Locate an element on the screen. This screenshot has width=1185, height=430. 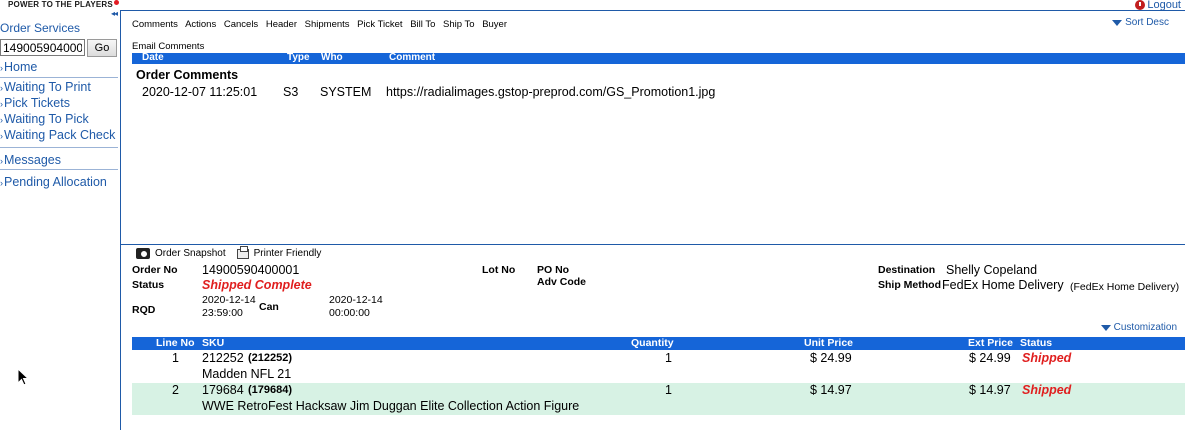
column-header-status: Status is located at coordinates (1036, 343).